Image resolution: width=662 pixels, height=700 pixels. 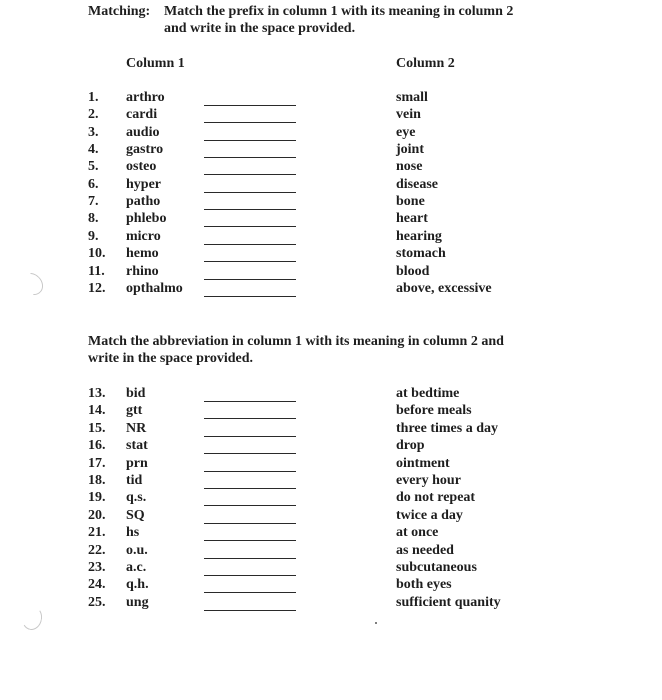 I want to click on item-term: prn, so click(x=137, y=463).